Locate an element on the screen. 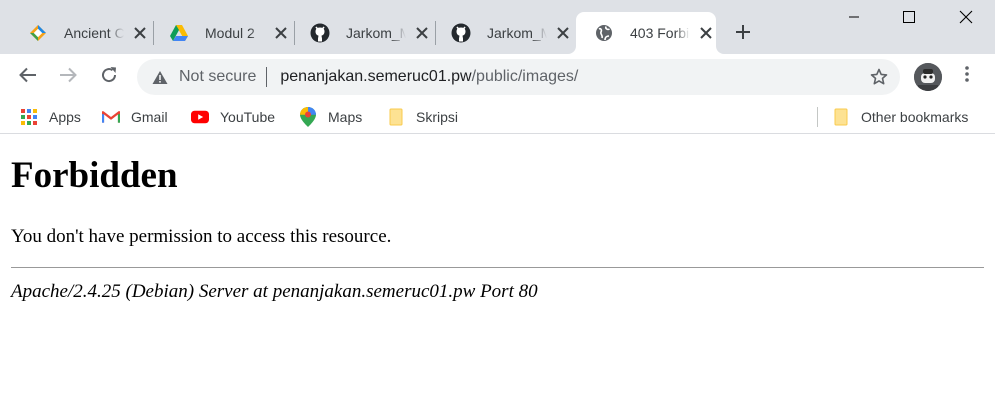  reload-icon is located at coordinates (109, 77).